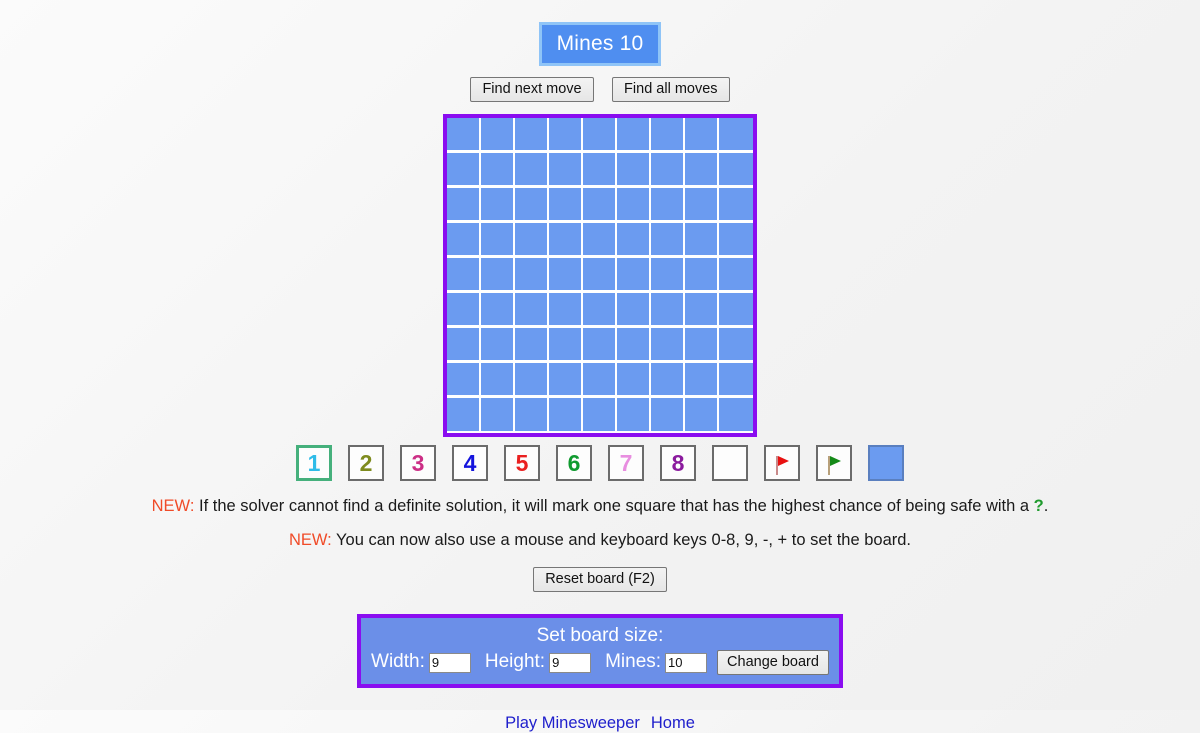 This screenshot has height=733, width=1200. Describe the element at coordinates (686, 662) in the screenshot. I see `mines-input` at that location.